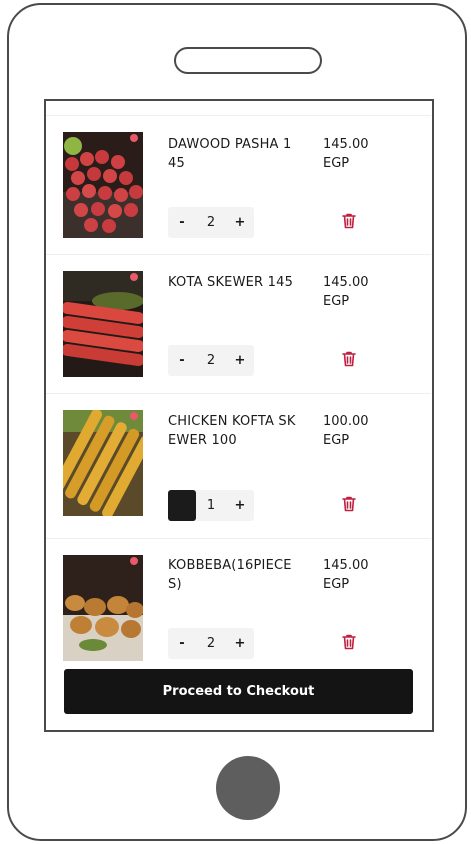  Describe the element at coordinates (103, 463) in the screenshot. I see `chicken-skewers-image` at that location.